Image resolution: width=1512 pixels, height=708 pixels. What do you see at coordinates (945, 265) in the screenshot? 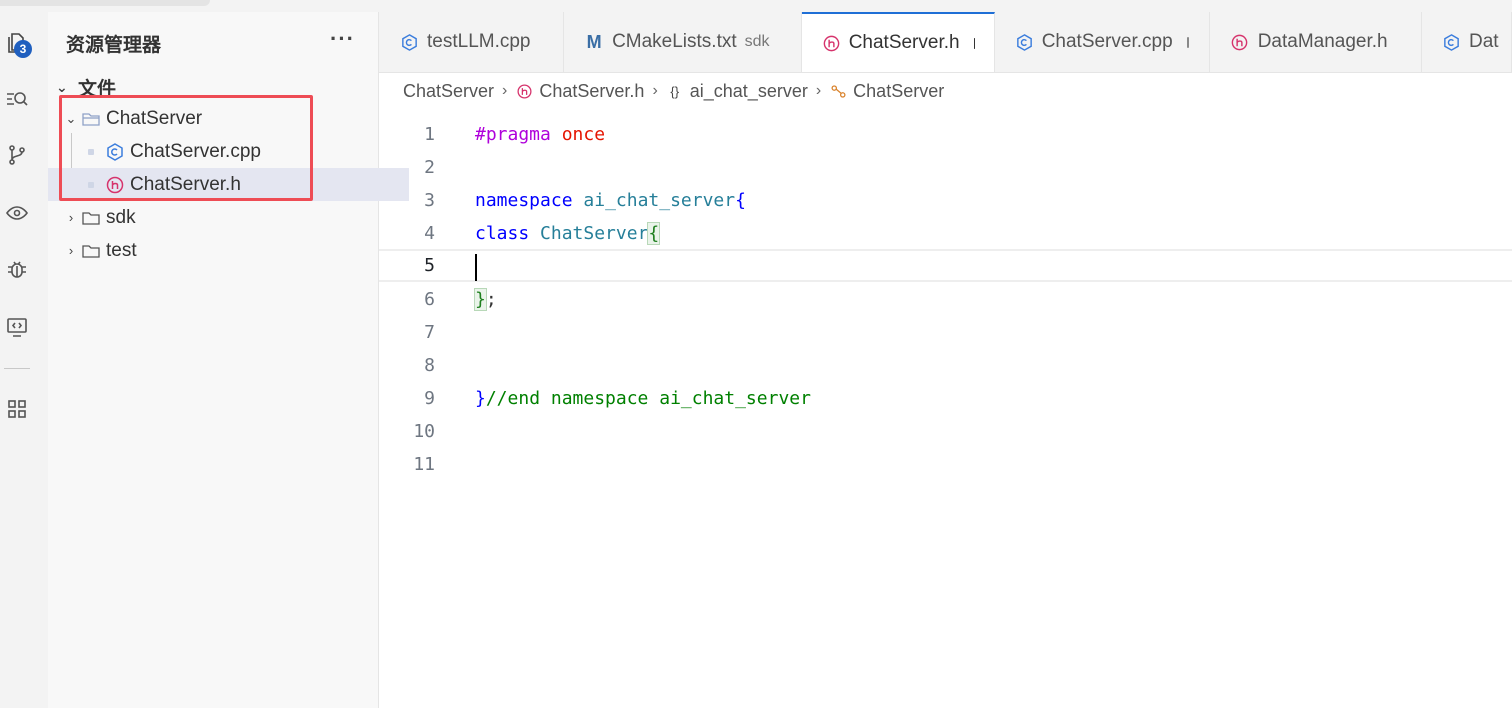
I see `code-line-current: 5` at bounding box center [945, 265].